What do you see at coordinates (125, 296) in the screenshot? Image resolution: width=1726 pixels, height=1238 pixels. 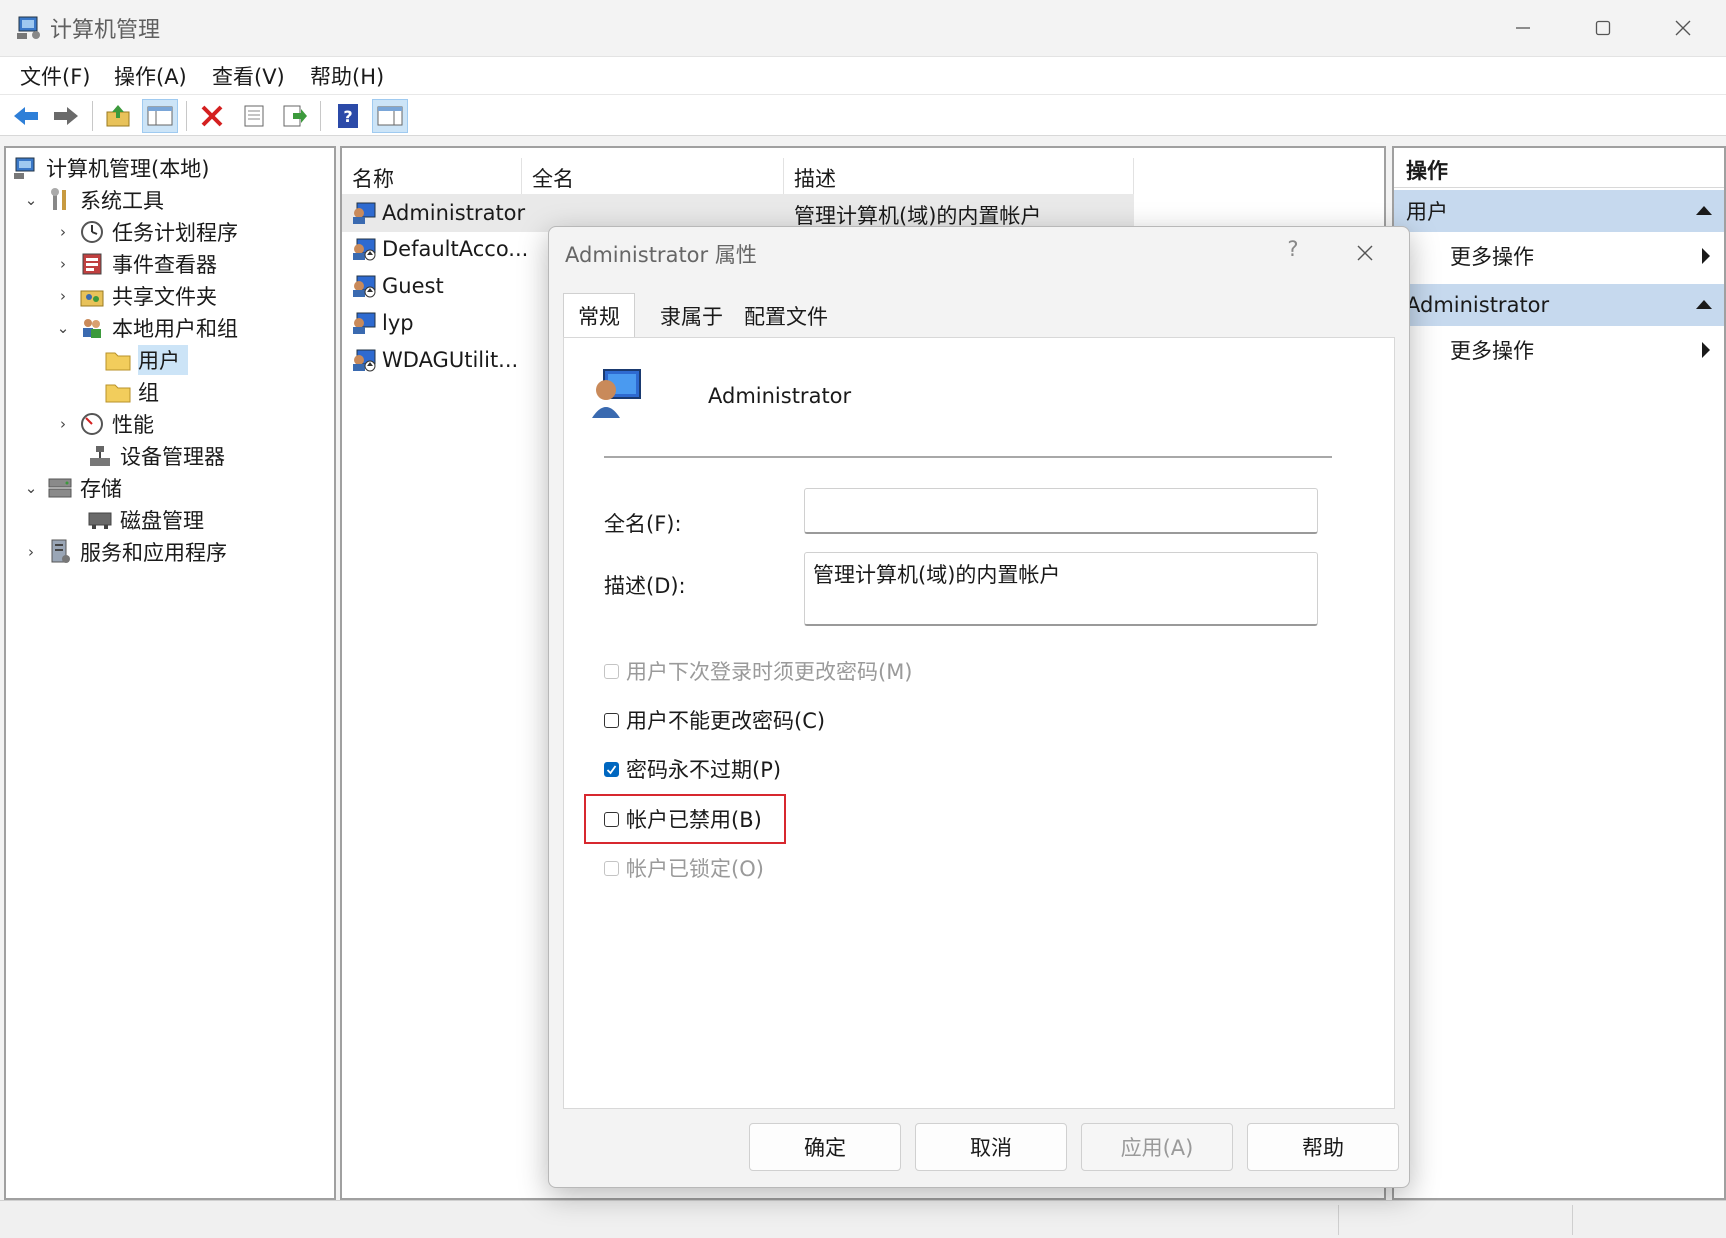 I see `tree-item-shared-folders: › 共享文件夹` at bounding box center [125, 296].